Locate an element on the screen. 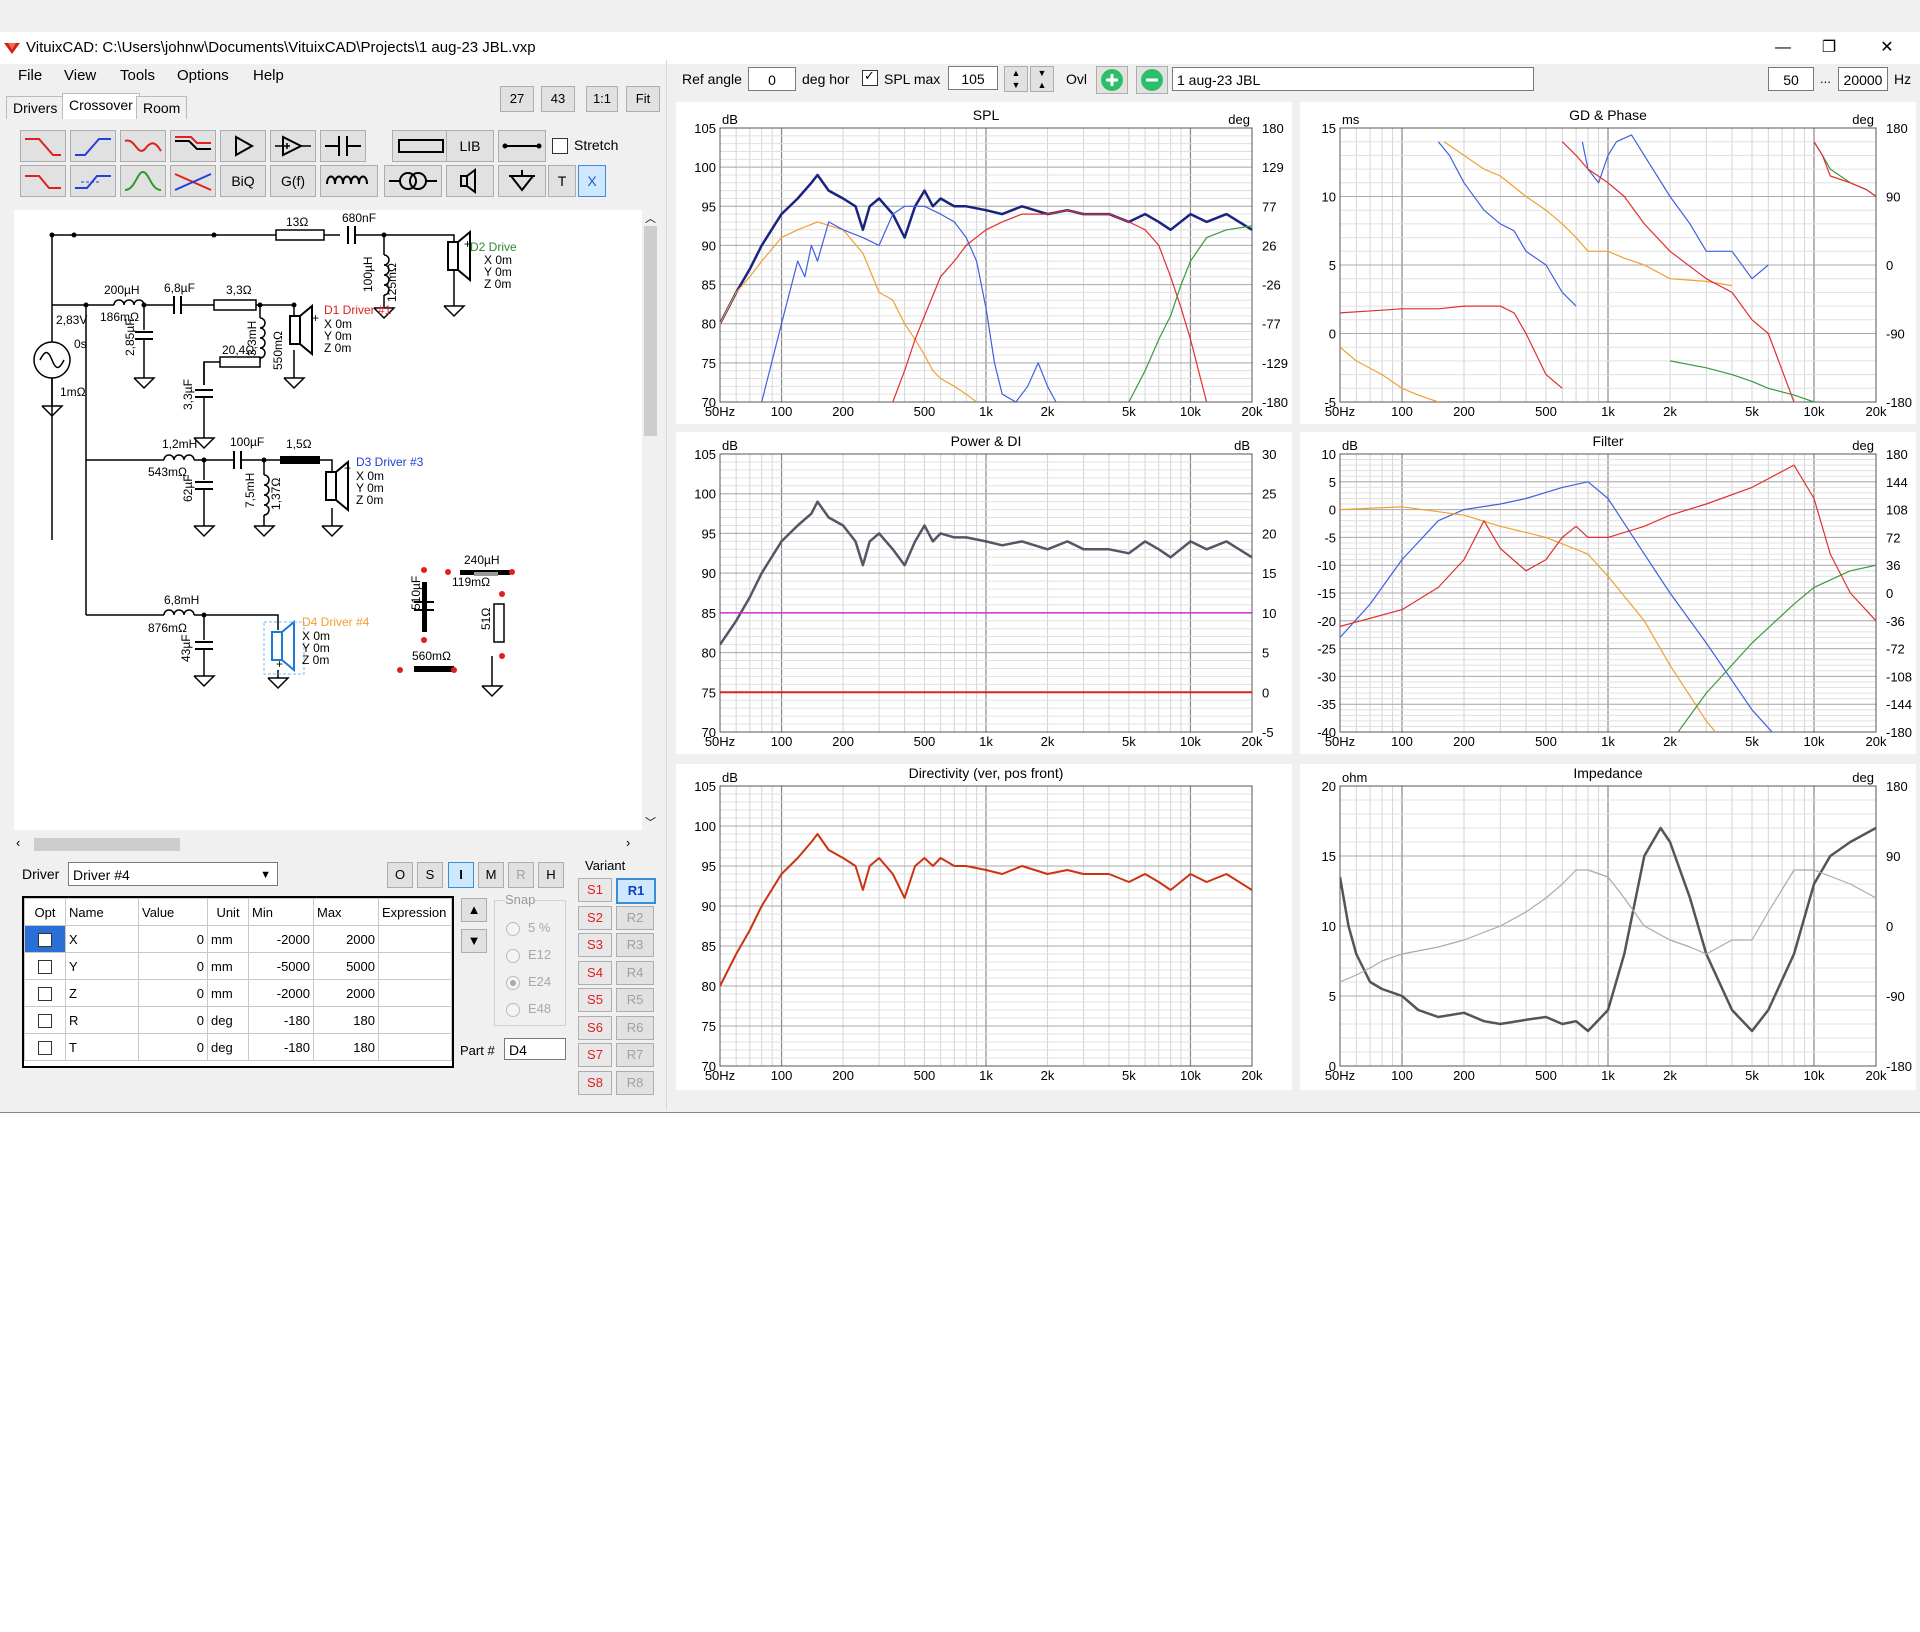 Image resolution: width=1920 pixels, height=1632 pixels. table-row: R 0 deg -180 180 is located at coordinates (238, 1020).